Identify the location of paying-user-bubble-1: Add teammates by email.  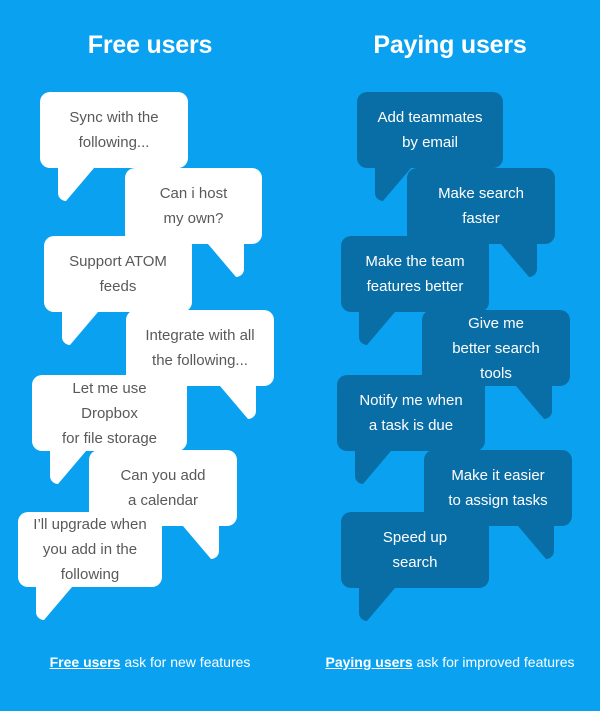
(430, 146).